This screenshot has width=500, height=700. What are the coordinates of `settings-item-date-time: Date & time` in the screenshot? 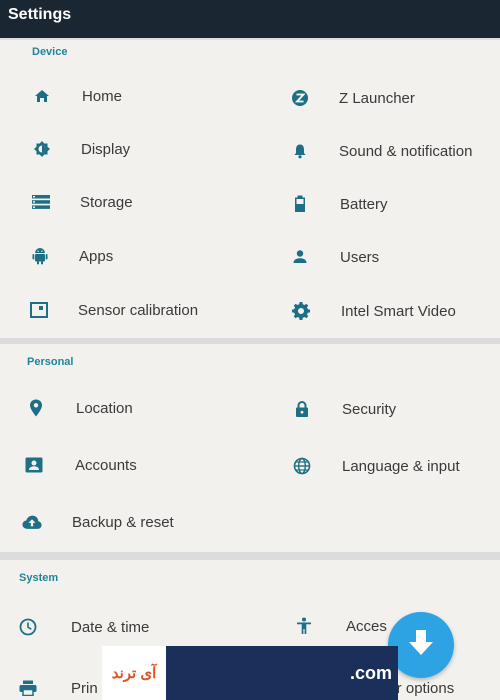 It's located at (83, 627).